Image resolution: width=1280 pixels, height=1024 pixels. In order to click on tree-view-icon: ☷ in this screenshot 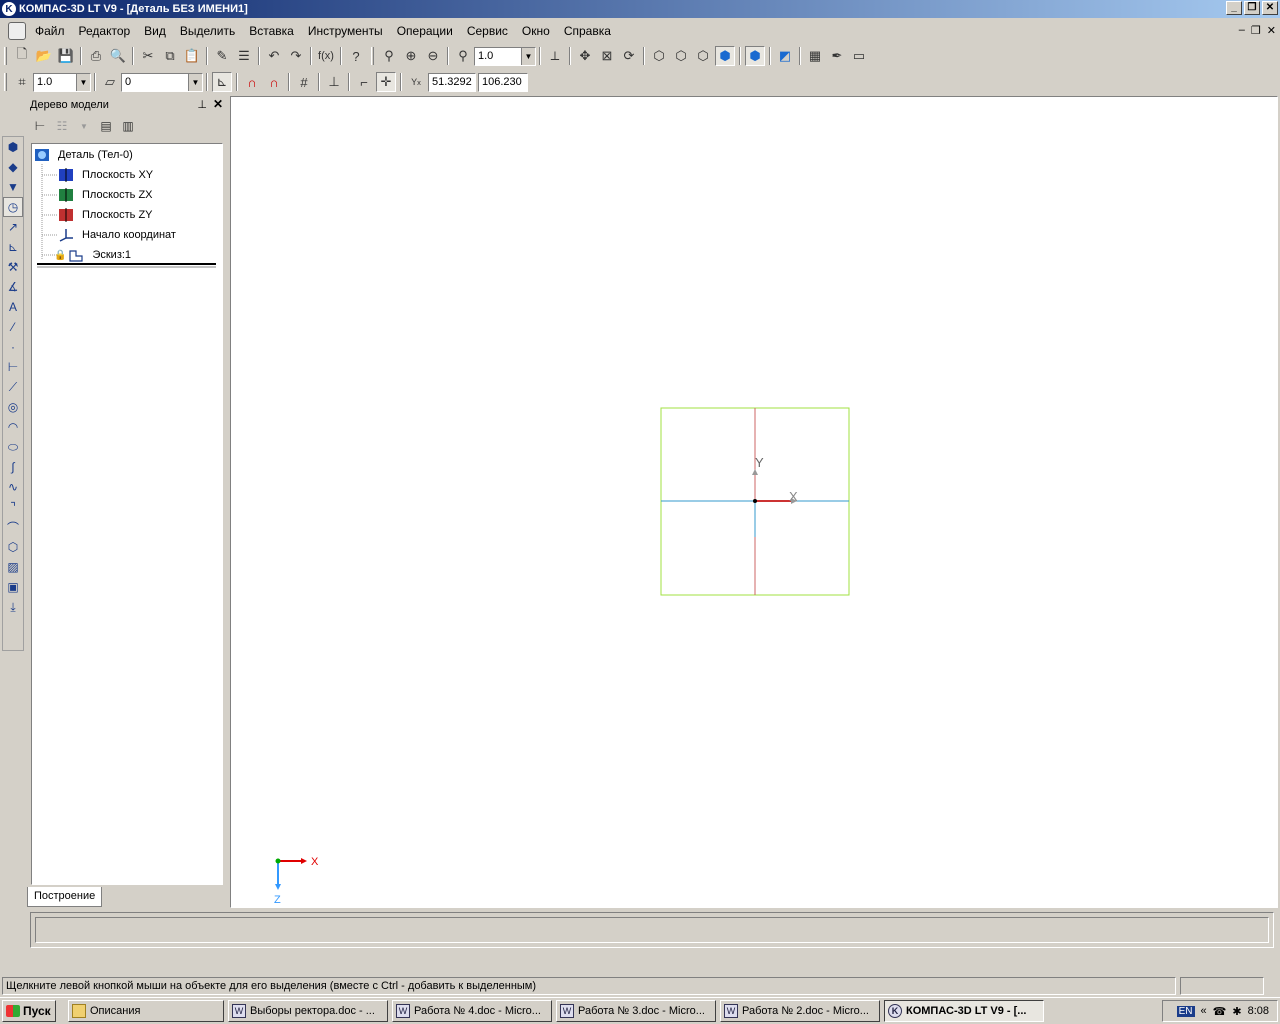, I will do `click(62, 126)`.